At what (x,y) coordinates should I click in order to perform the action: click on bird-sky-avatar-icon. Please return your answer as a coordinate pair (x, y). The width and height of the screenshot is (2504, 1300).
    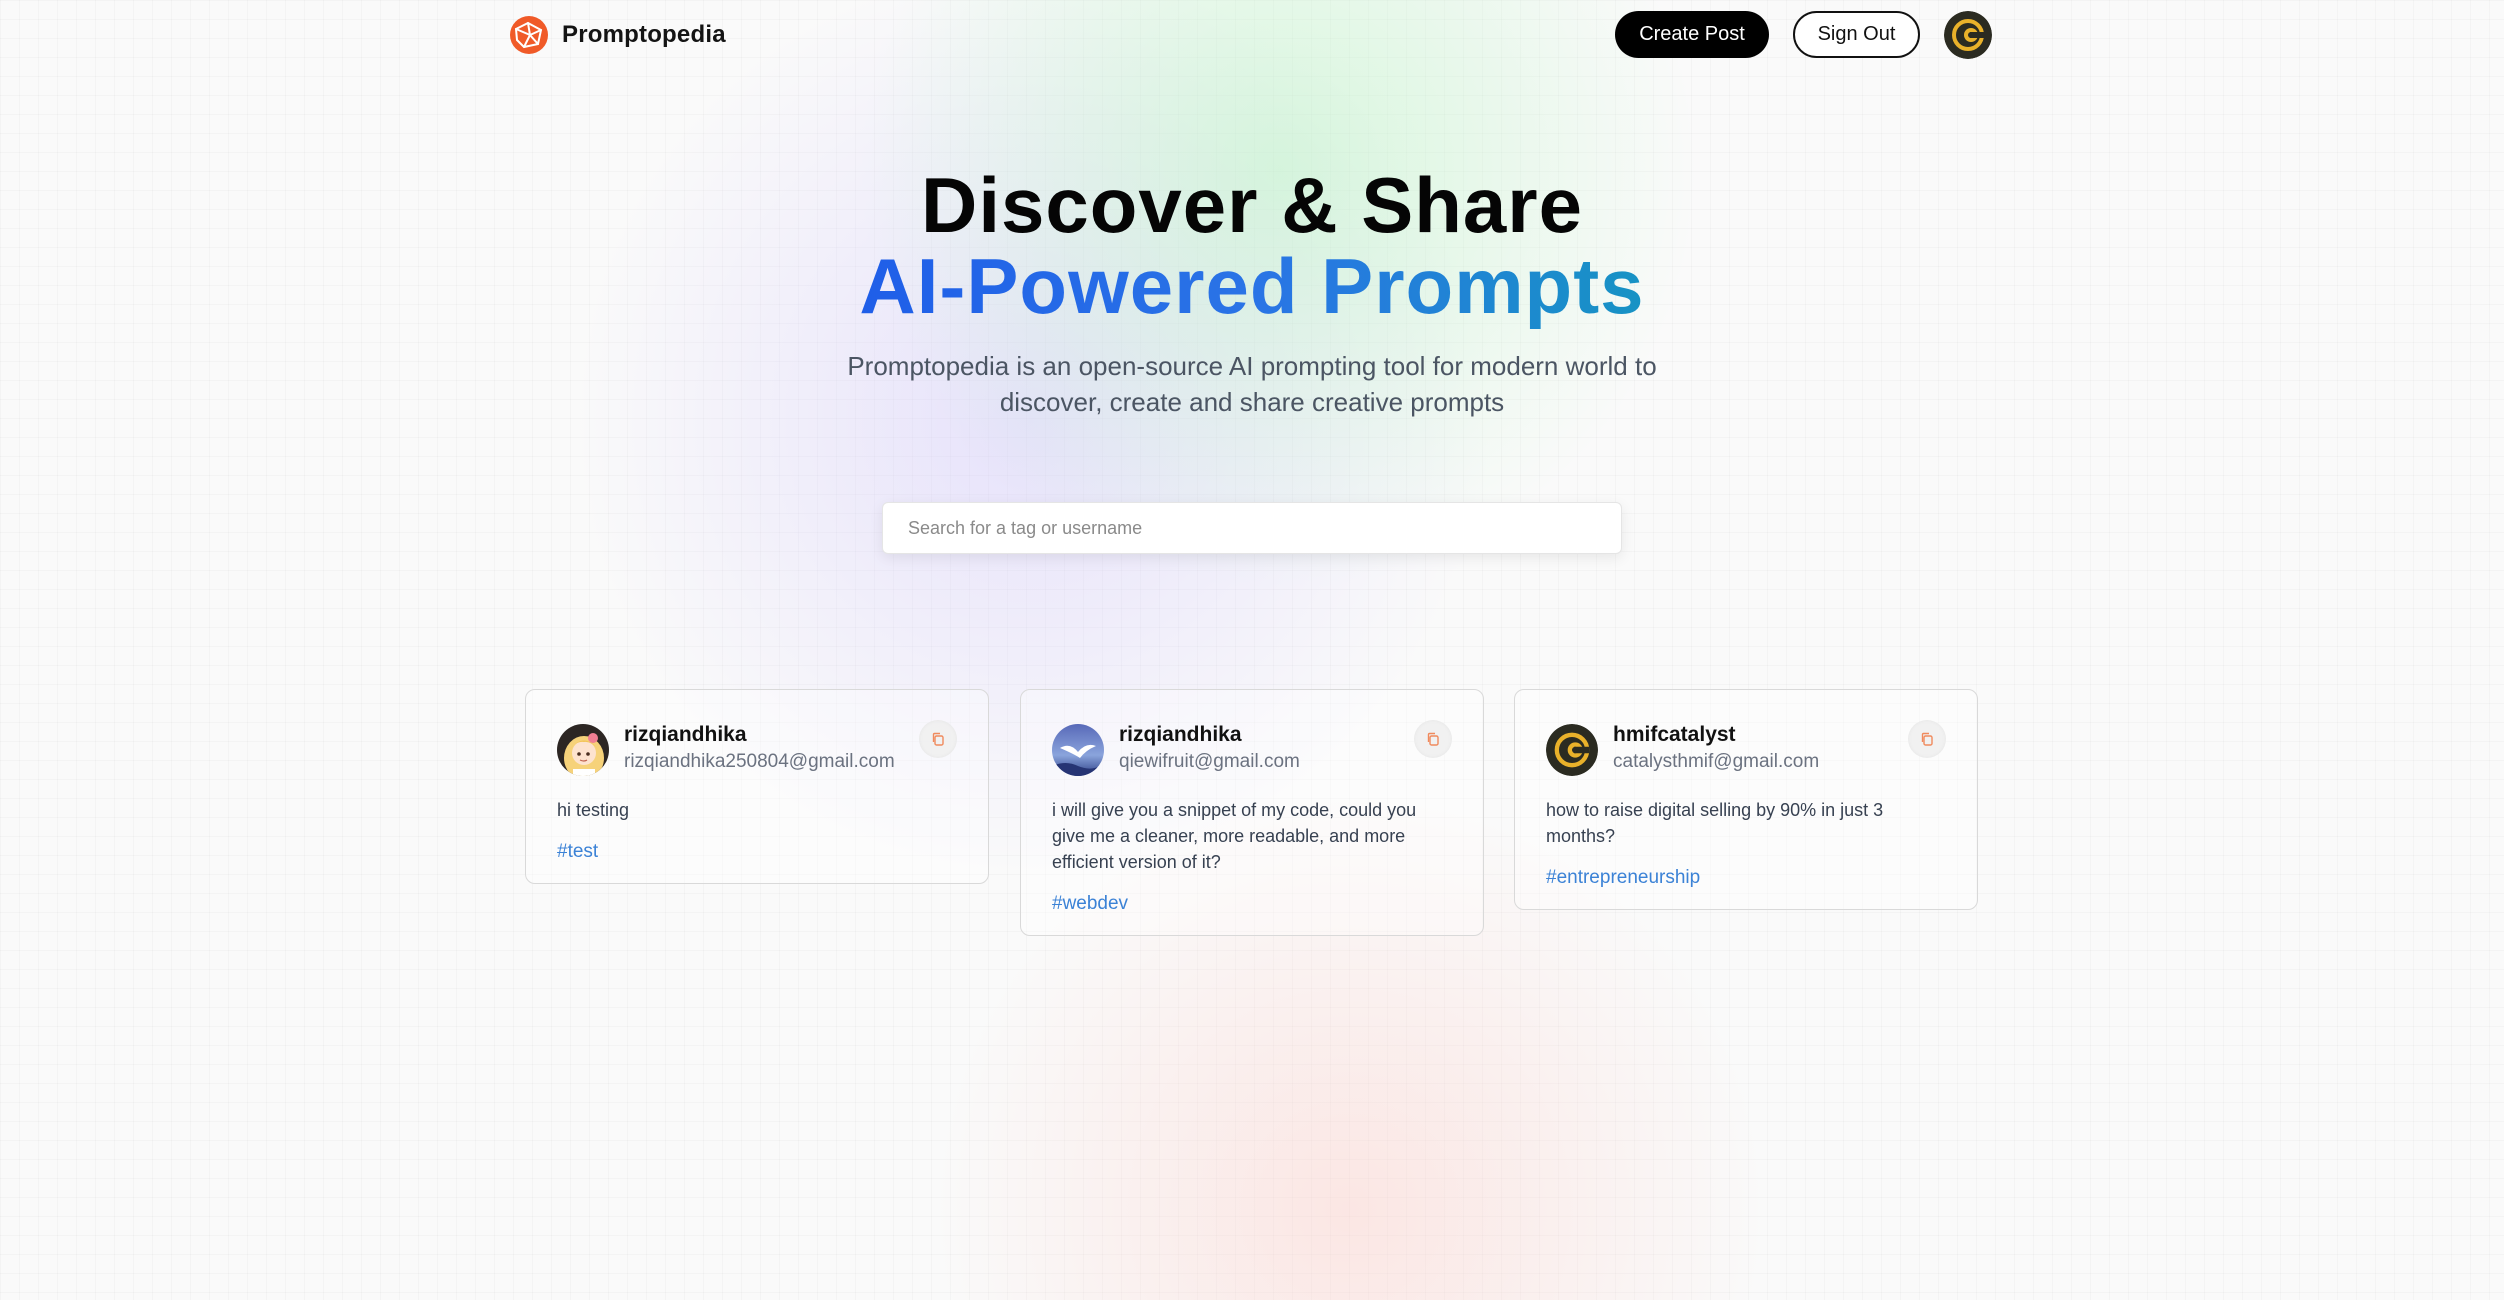
    Looking at the image, I should click on (1078, 750).